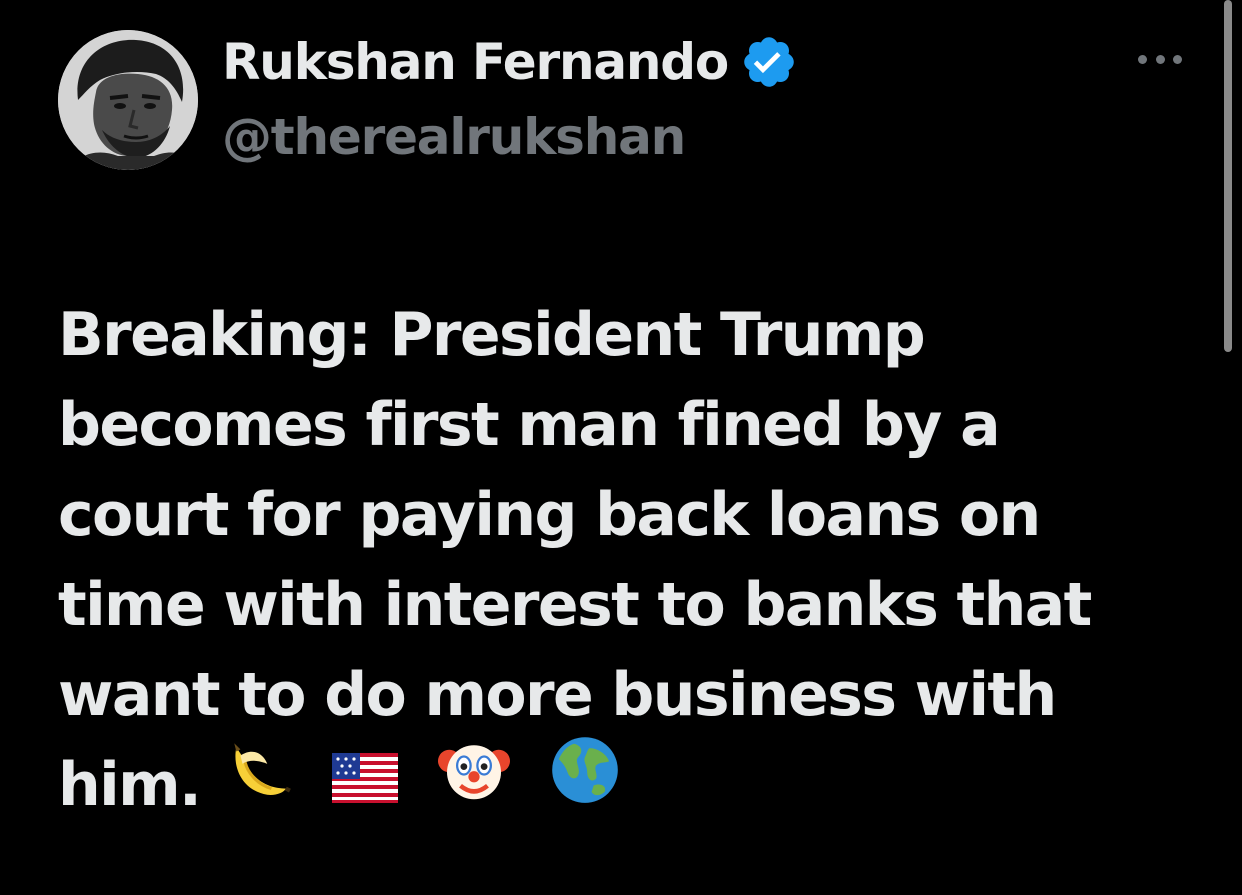  What do you see at coordinates (259, 782) in the screenshot?
I see `banana-emoji-icon` at bounding box center [259, 782].